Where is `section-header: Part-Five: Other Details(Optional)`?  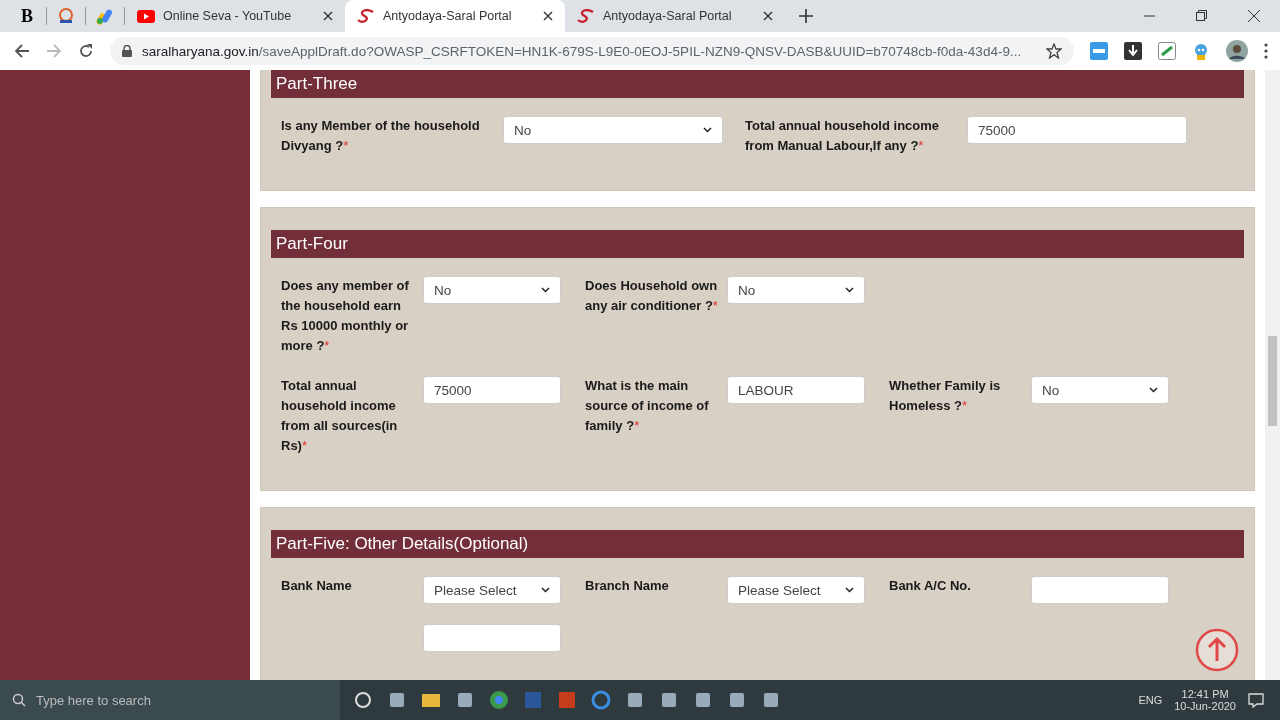
section-header: Part-Five: Other Details(Optional) is located at coordinates (757, 544).